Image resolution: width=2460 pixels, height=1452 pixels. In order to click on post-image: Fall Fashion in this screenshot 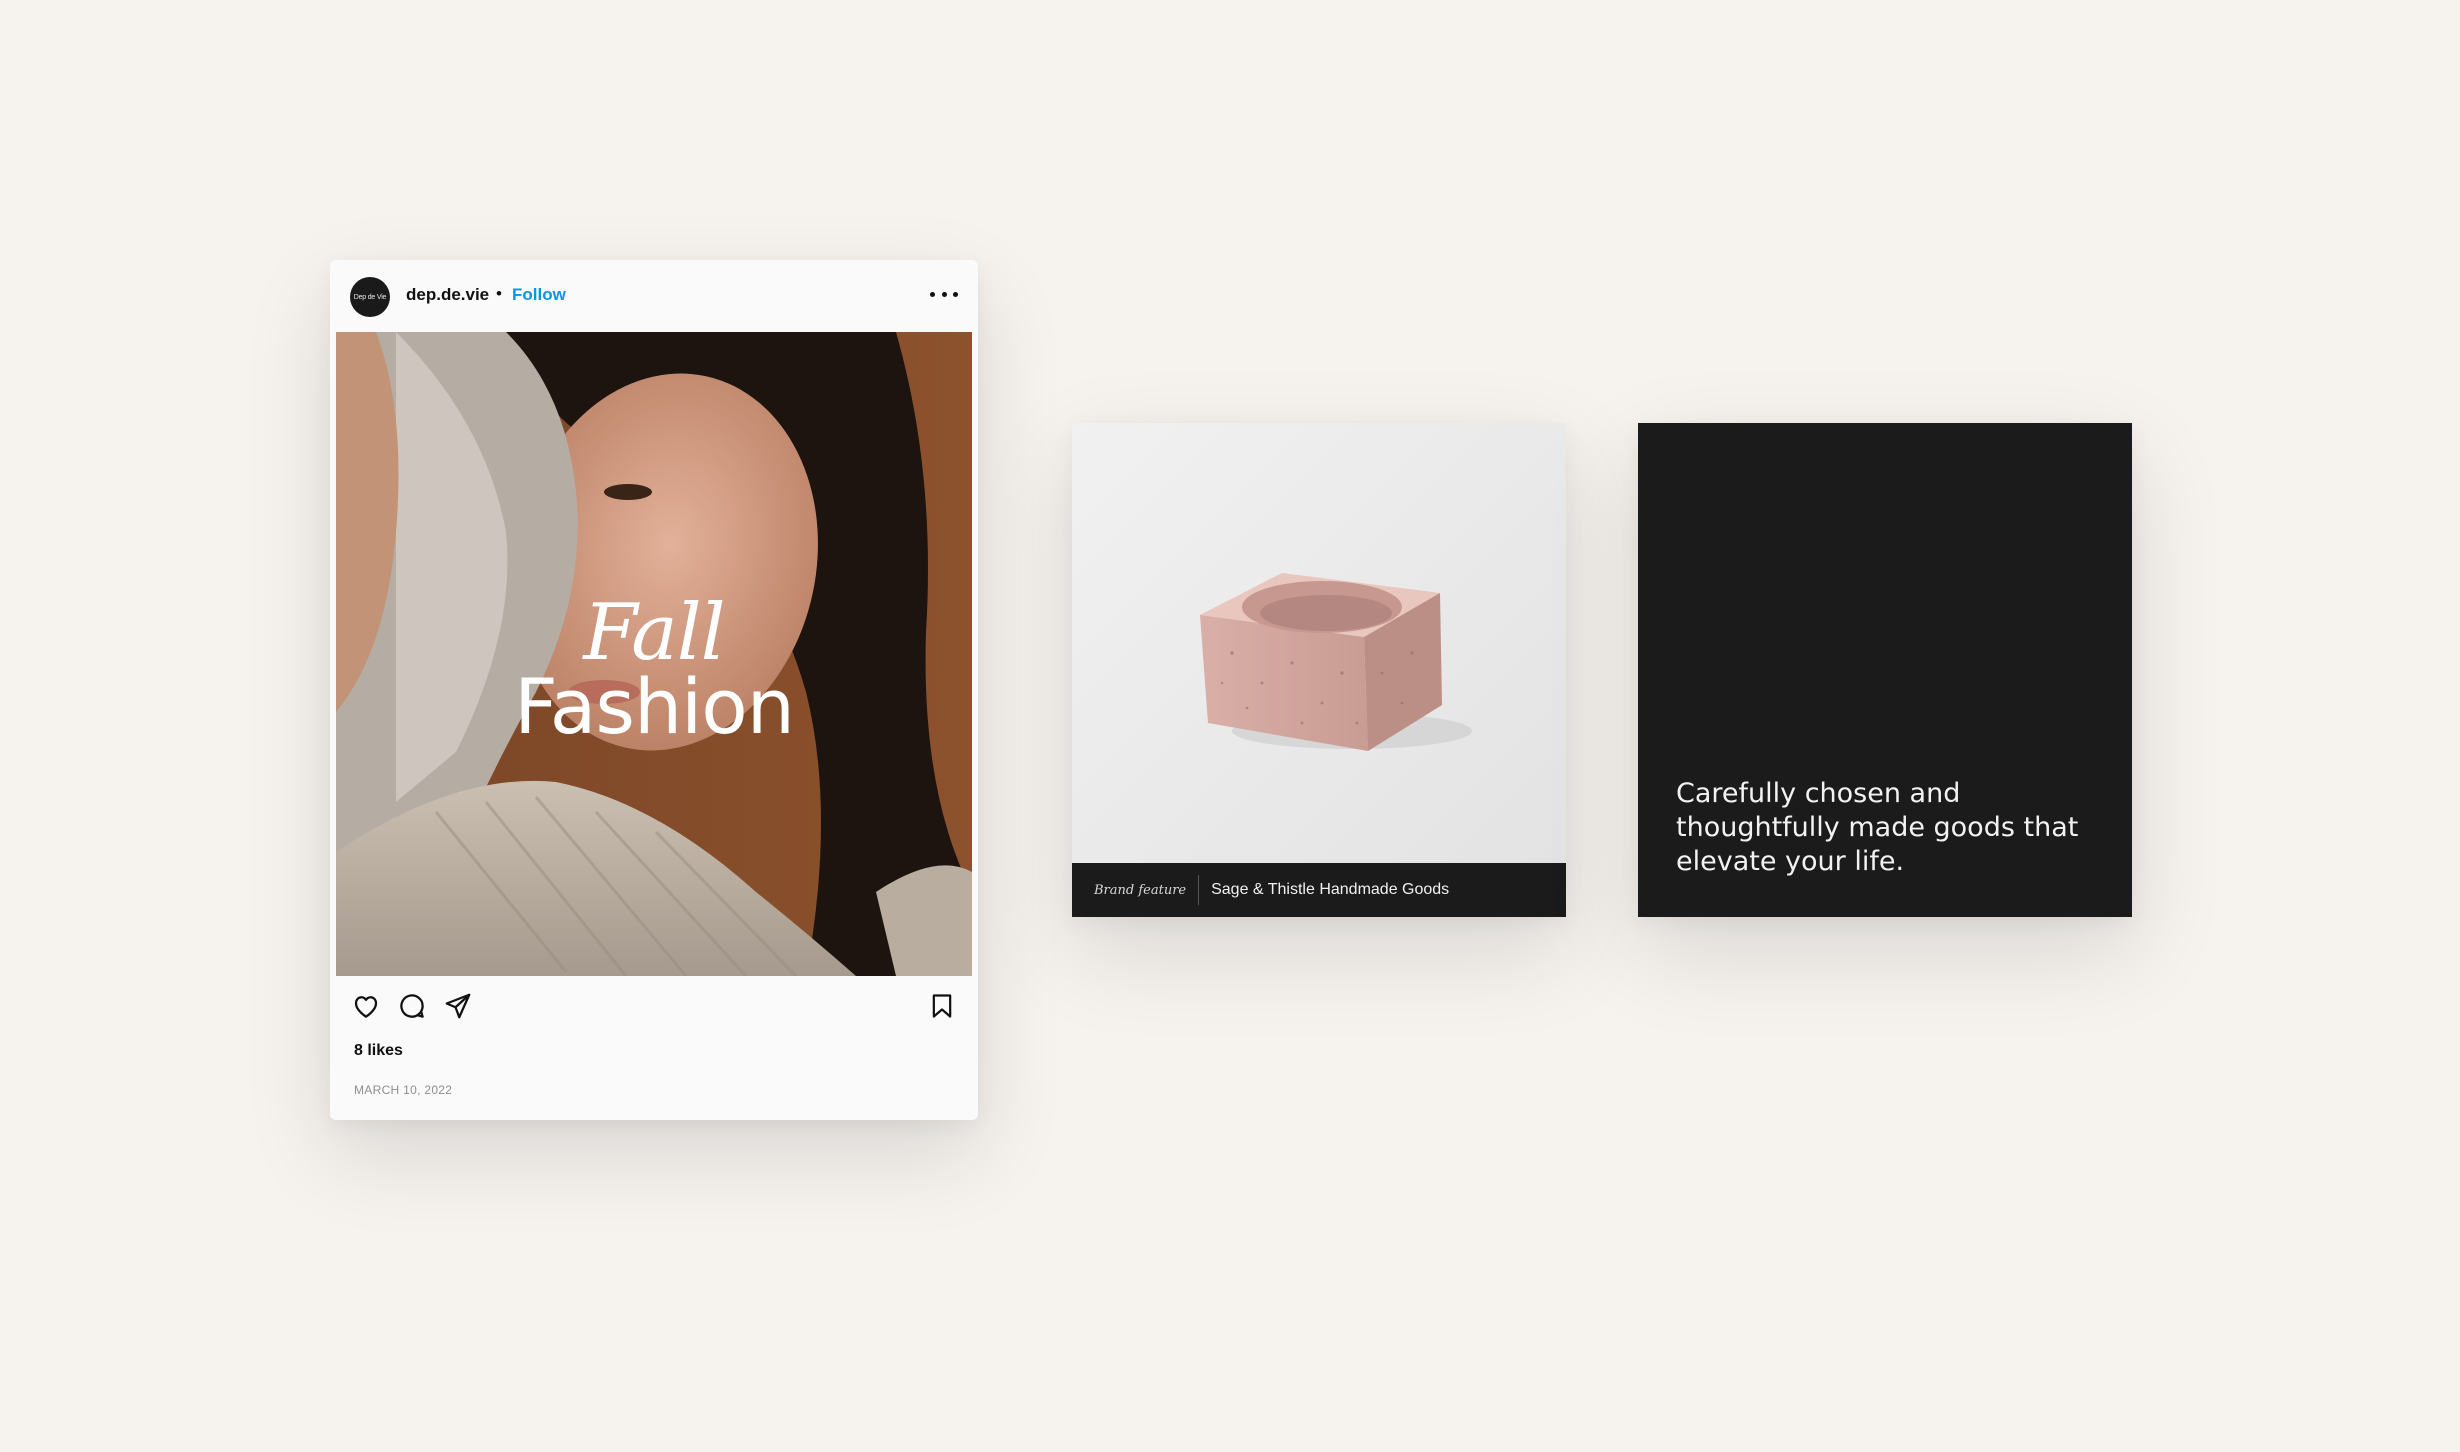, I will do `click(654, 654)`.